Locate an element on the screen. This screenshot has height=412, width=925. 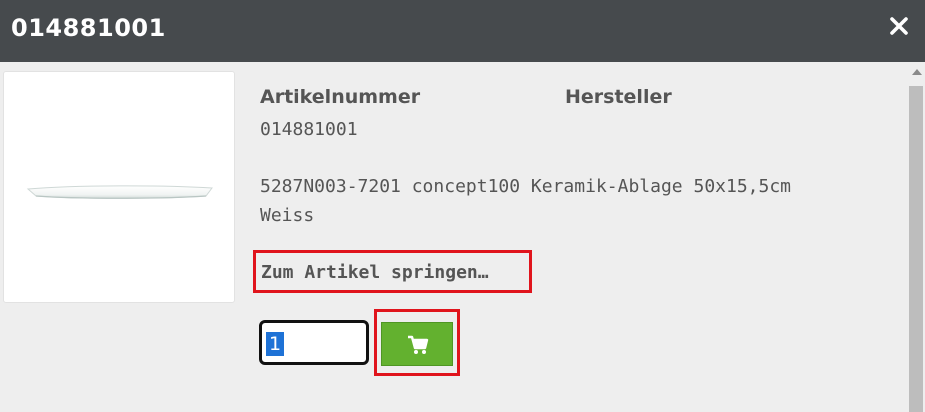
quantity-value: 1 is located at coordinates (275, 344).